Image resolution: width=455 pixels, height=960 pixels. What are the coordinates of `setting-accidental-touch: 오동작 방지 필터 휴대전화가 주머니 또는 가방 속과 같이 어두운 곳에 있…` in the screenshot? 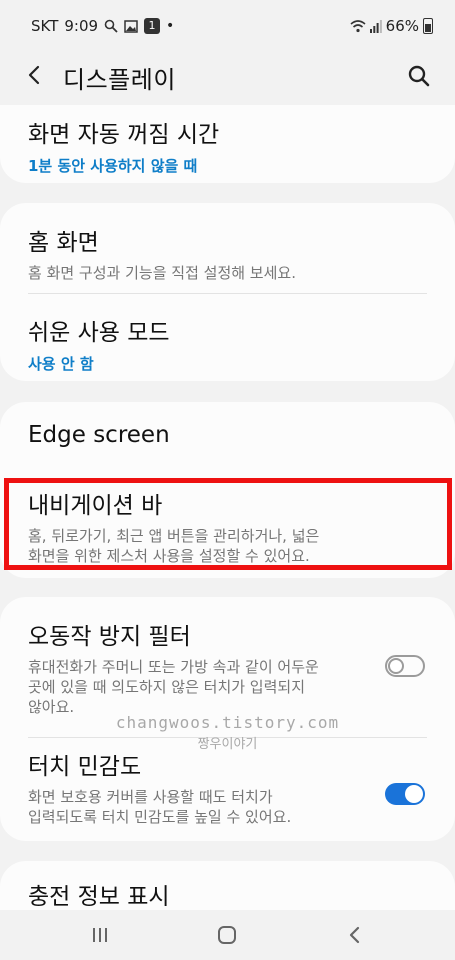 It's located at (196, 667).